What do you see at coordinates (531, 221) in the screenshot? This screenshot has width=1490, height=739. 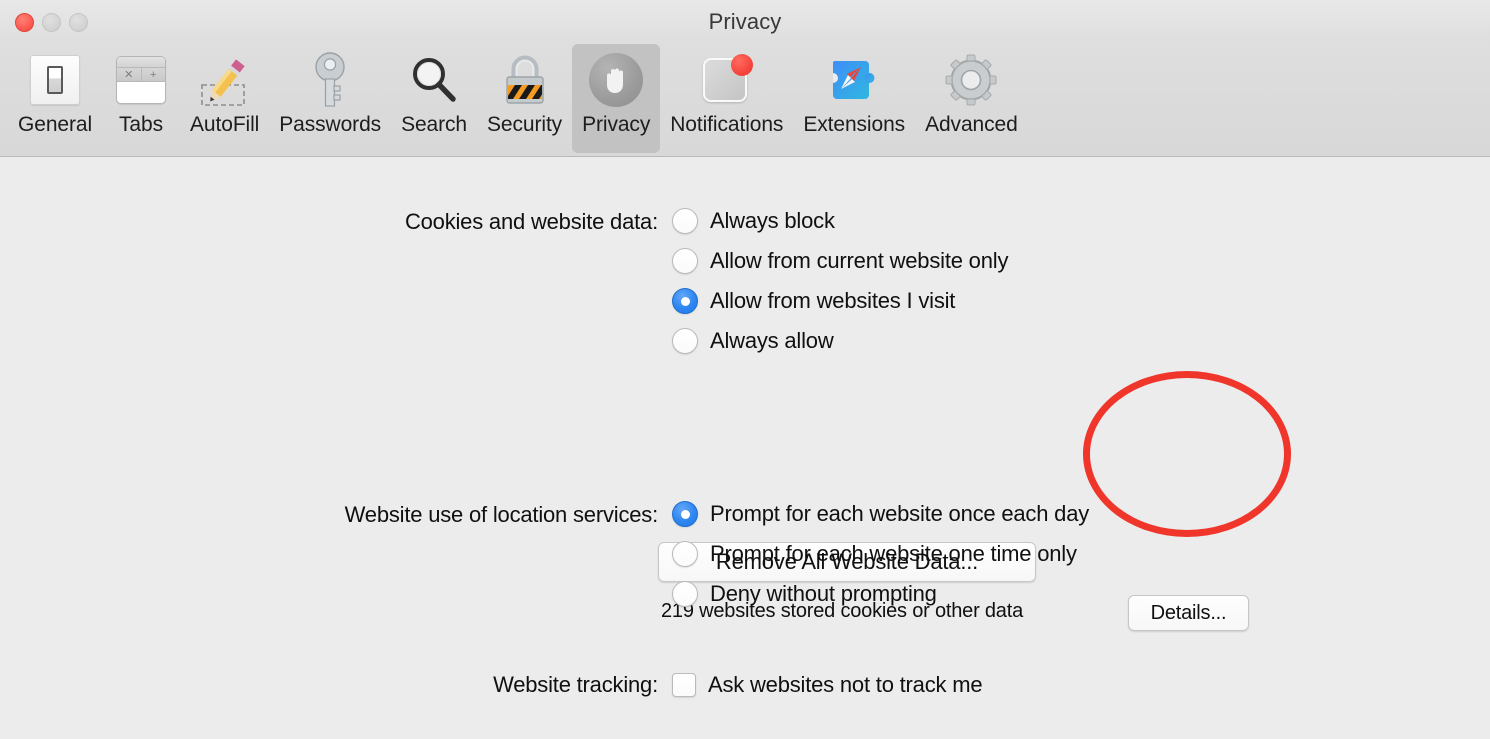 I see `cookies-label: Cookies and website data:` at bounding box center [531, 221].